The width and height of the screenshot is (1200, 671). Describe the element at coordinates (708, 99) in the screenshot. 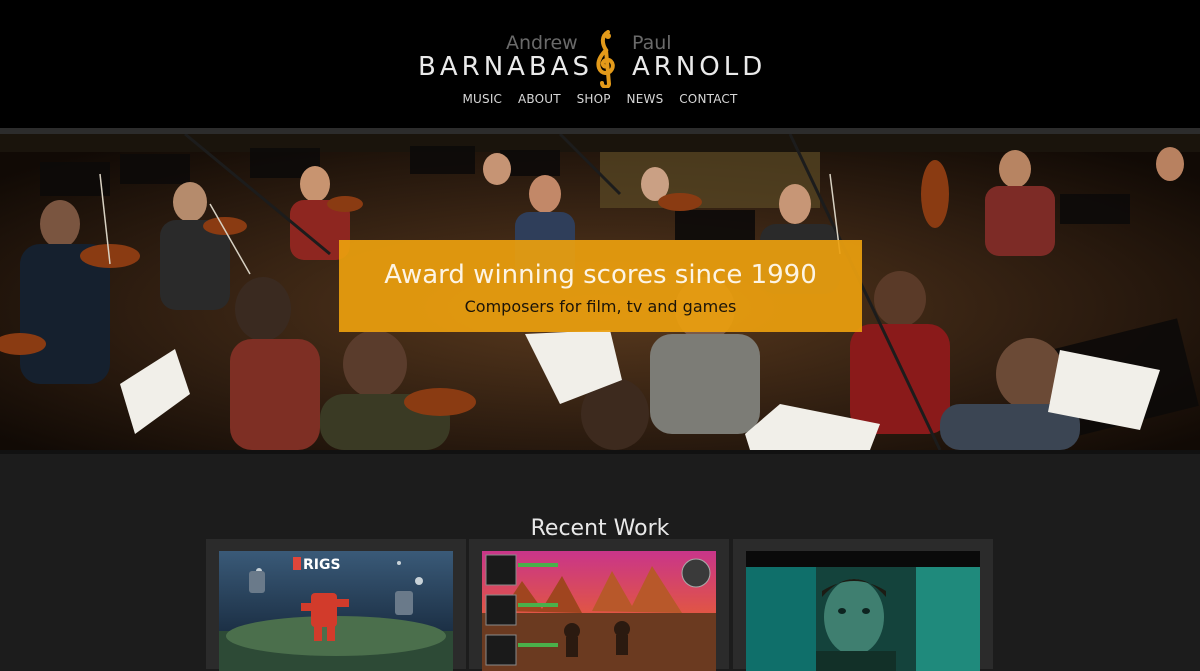

I see `nav-contact: CONTACT` at that location.